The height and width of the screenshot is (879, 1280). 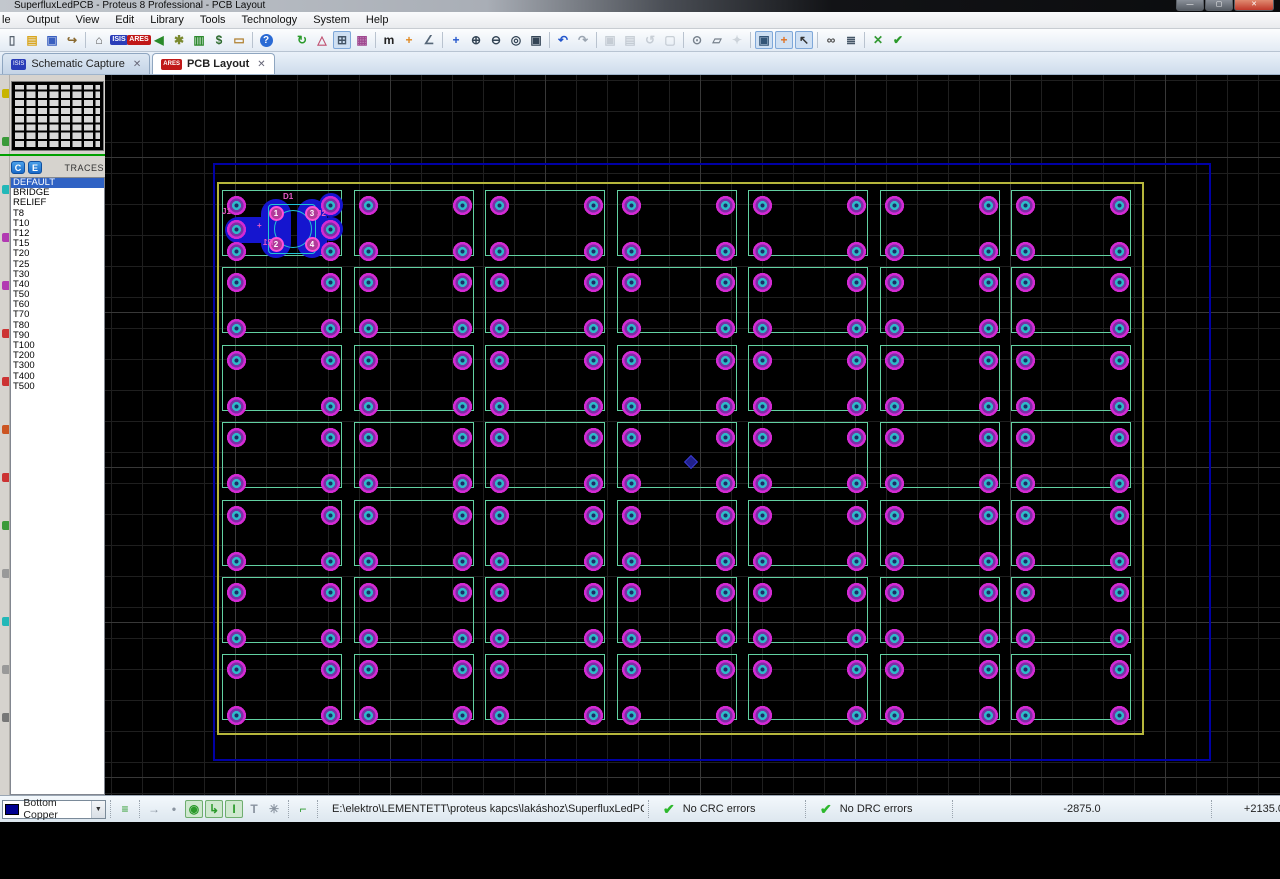 I want to click on zoom-in-icon: ⊕, so click(x=476, y=40).